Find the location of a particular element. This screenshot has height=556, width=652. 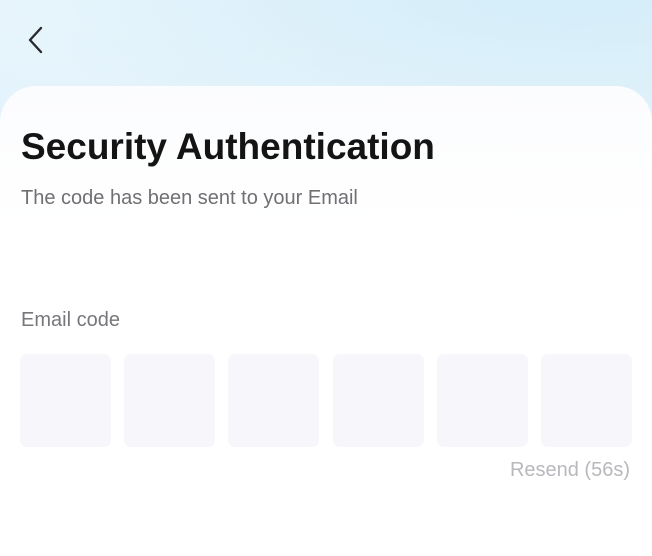

page-subtitle: The code has been sent to your Email is located at coordinates (189, 198).